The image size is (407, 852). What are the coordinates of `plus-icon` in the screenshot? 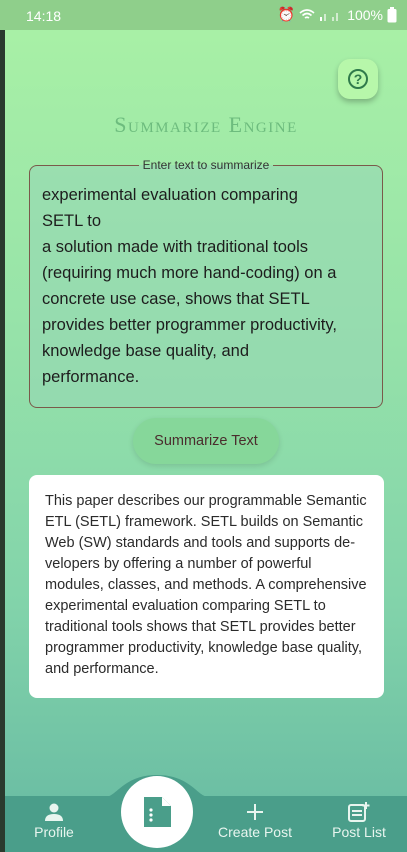 It's located at (255, 812).